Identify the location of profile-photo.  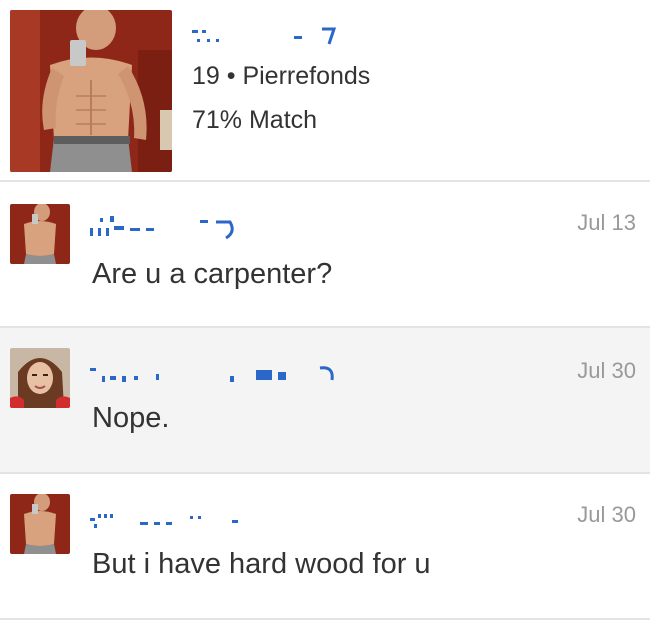
(91, 91).